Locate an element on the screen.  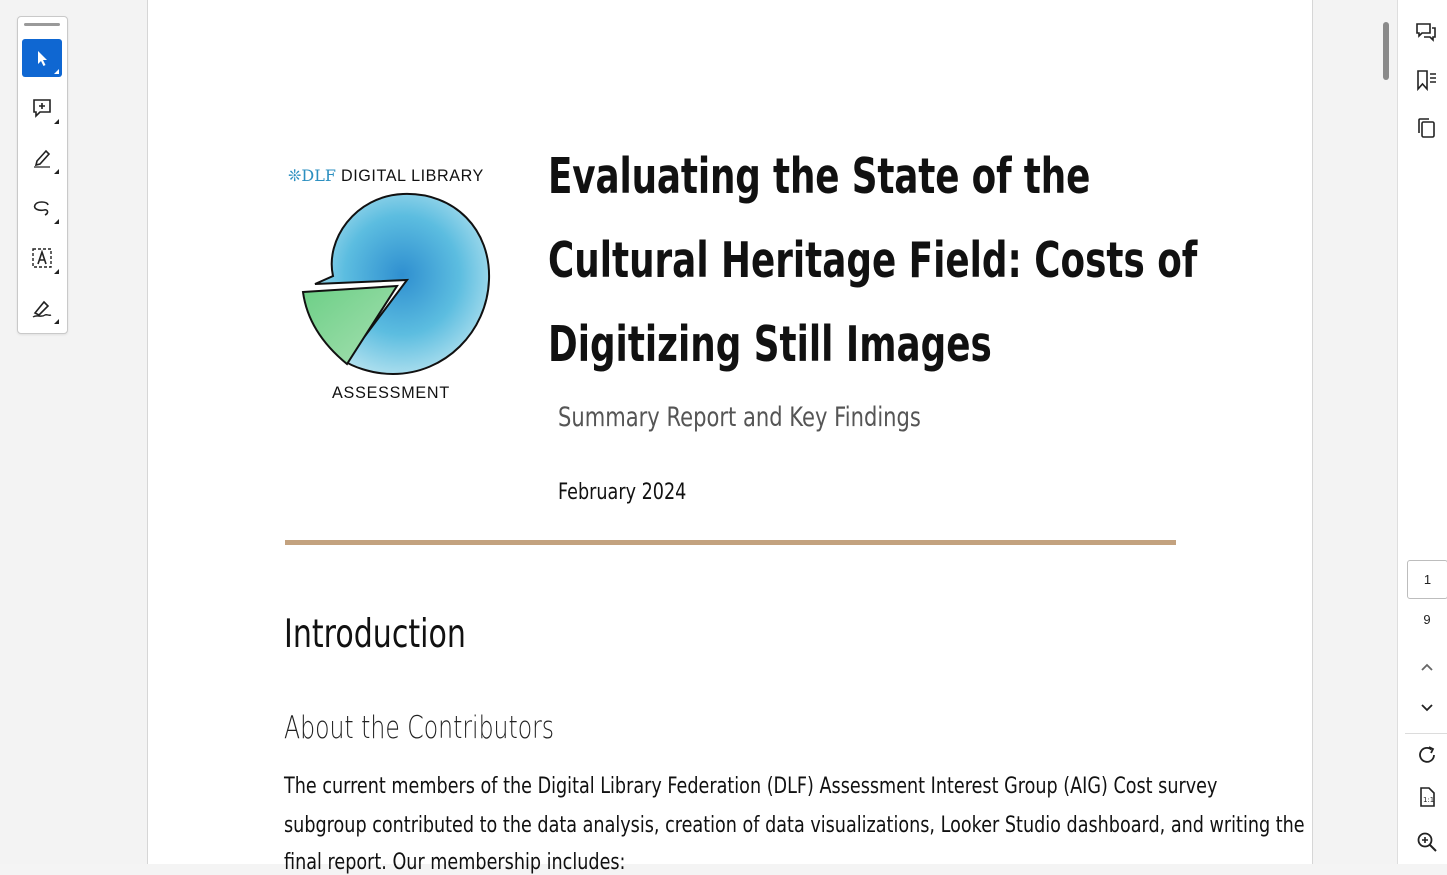
select-tool-button is located at coordinates (42, 58).